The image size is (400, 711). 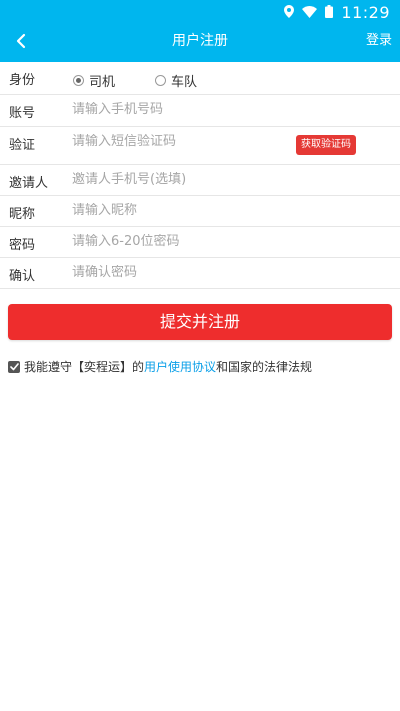 What do you see at coordinates (182, 210) in the screenshot?
I see `nickname-input` at bounding box center [182, 210].